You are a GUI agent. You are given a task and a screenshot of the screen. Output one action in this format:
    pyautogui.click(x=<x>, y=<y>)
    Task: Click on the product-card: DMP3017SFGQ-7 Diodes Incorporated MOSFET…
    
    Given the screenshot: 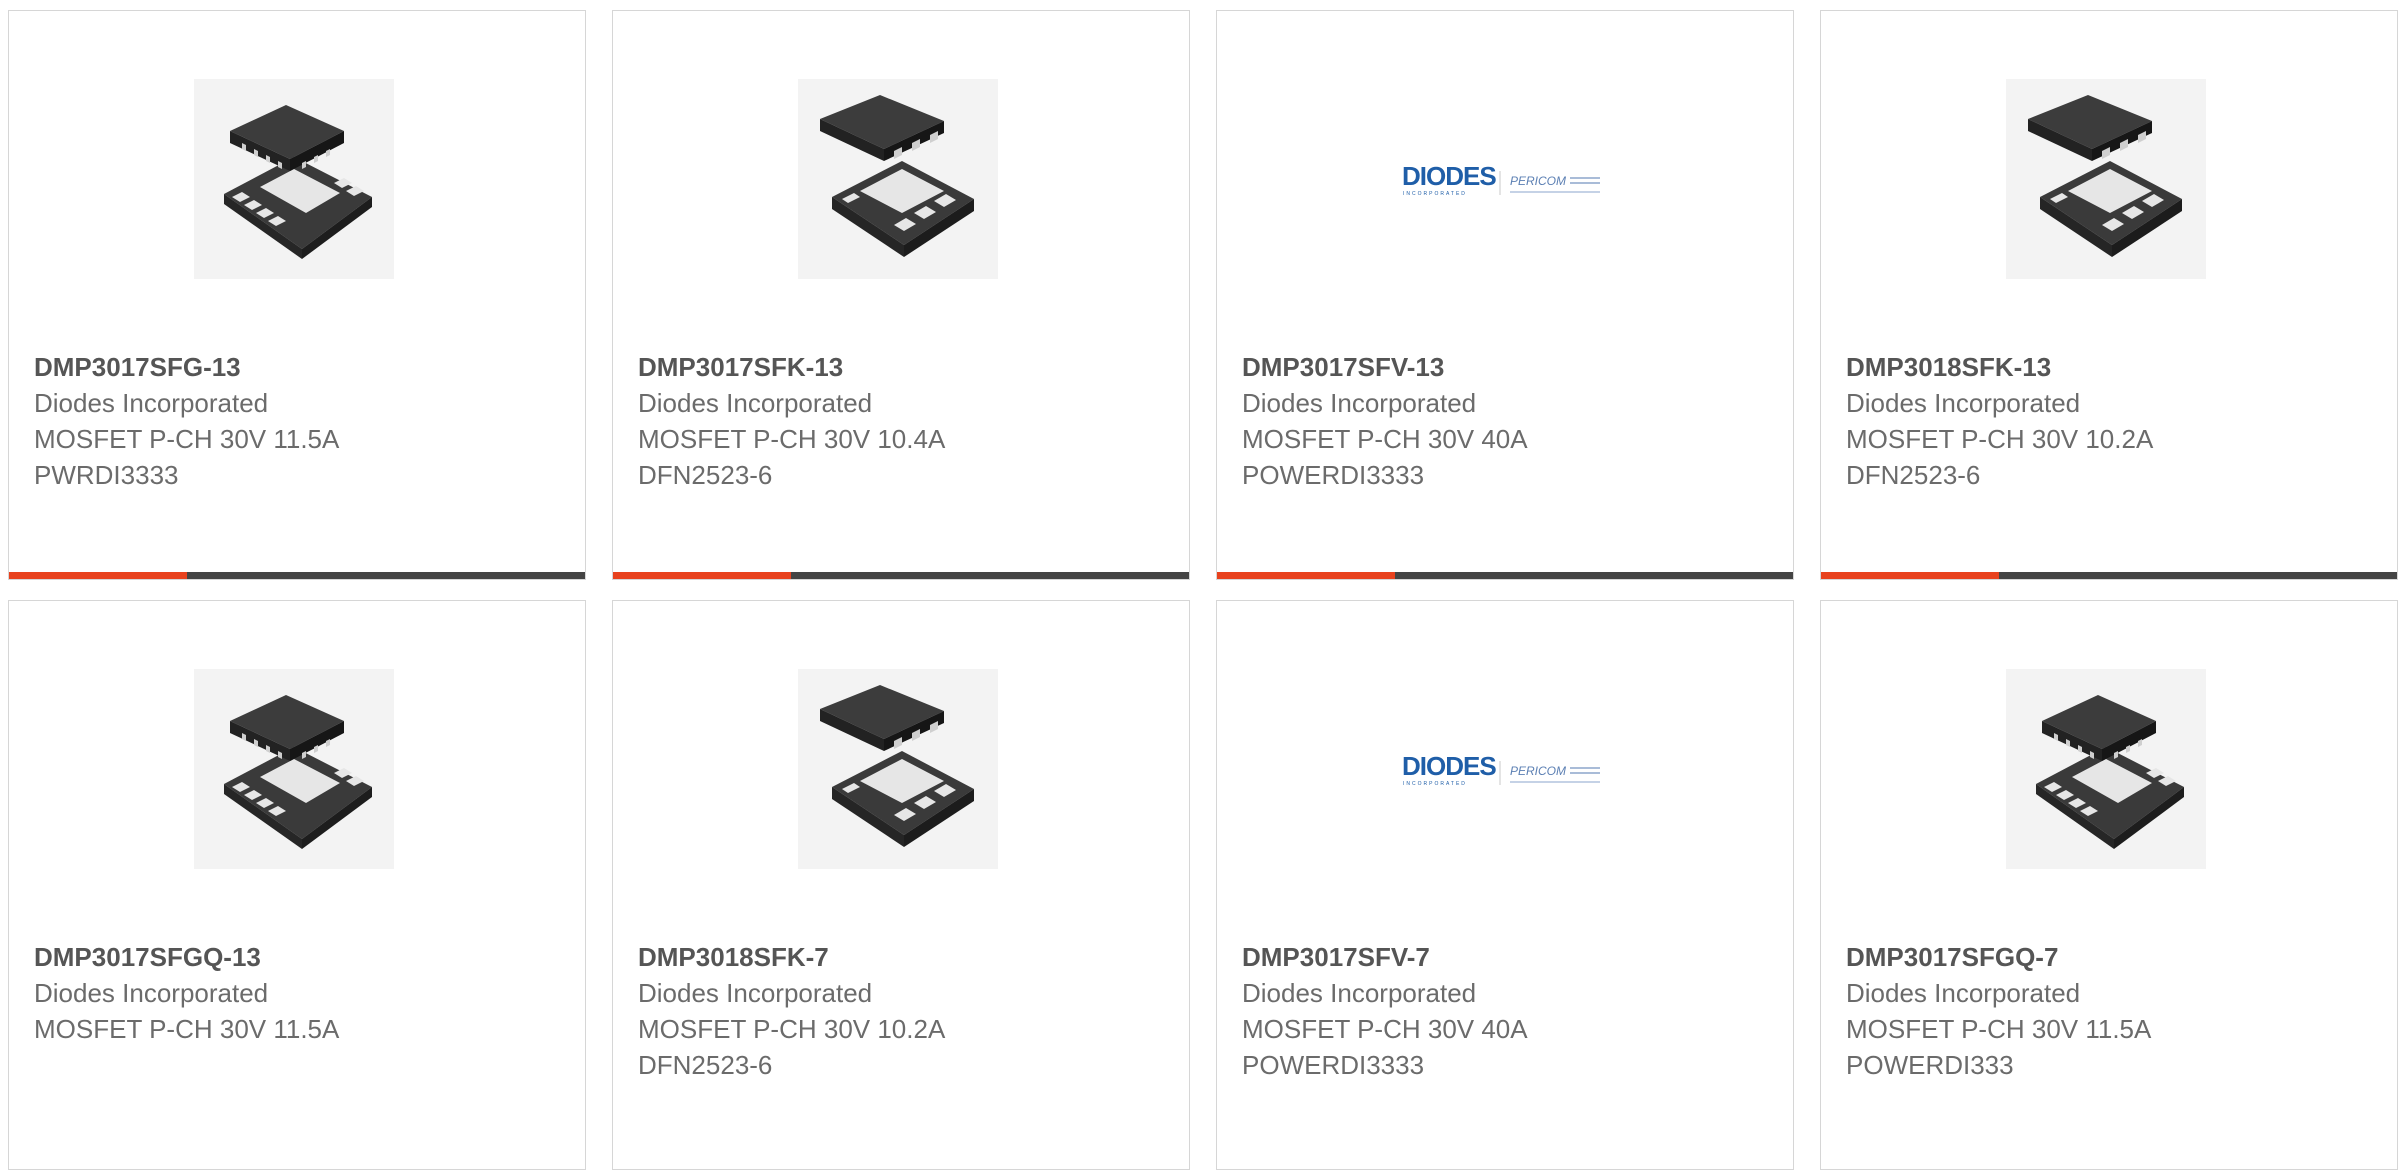 What is the action you would take?
    pyautogui.click(x=2109, y=885)
    